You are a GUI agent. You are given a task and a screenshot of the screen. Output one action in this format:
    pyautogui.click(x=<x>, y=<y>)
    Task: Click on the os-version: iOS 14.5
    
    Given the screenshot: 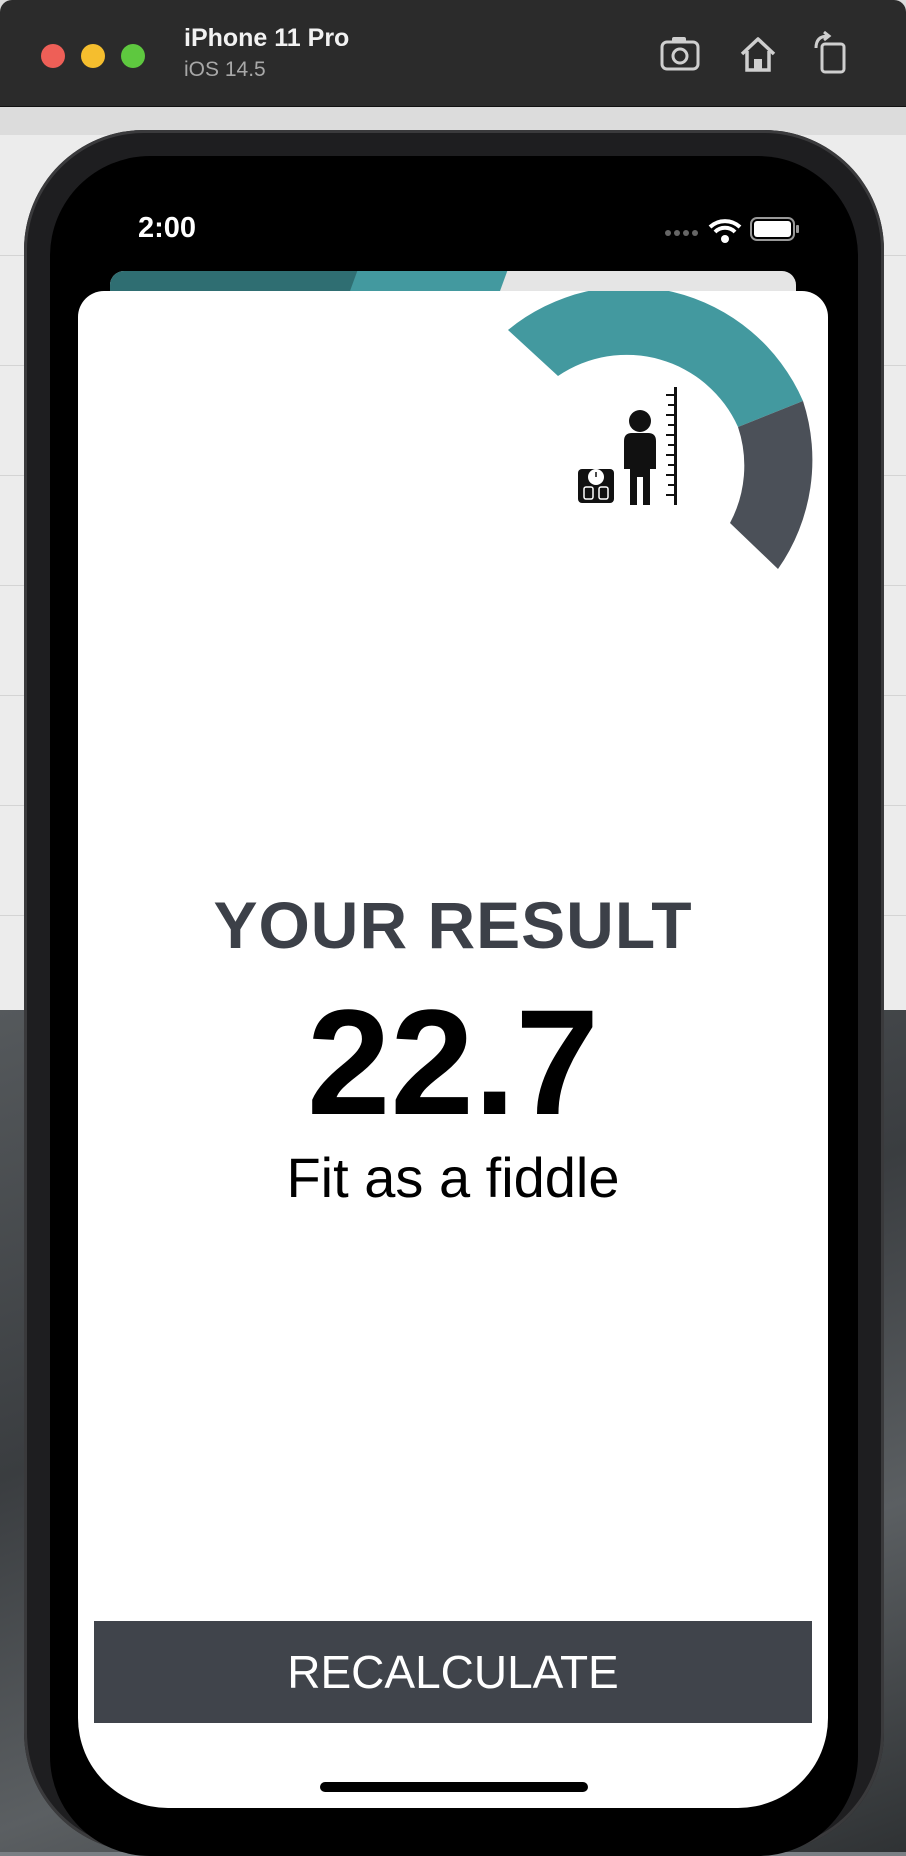 What is the action you would take?
    pyautogui.click(x=225, y=69)
    